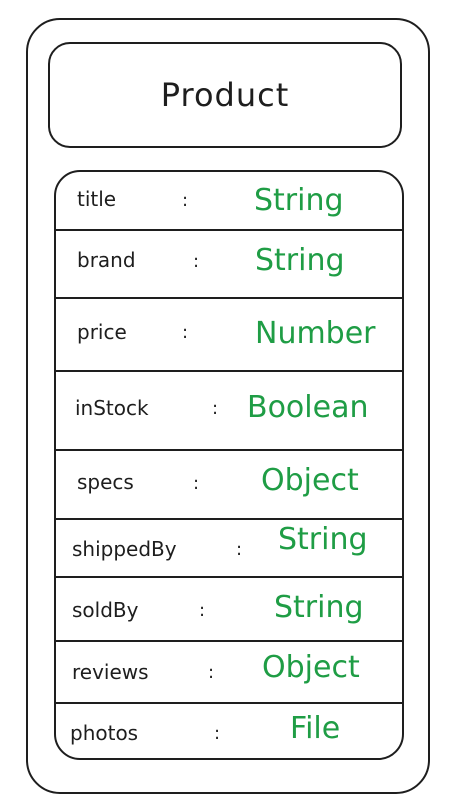 This screenshot has height=808, width=453. What do you see at coordinates (105, 610) in the screenshot?
I see `field-name: soldBy` at bounding box center [105, 610].